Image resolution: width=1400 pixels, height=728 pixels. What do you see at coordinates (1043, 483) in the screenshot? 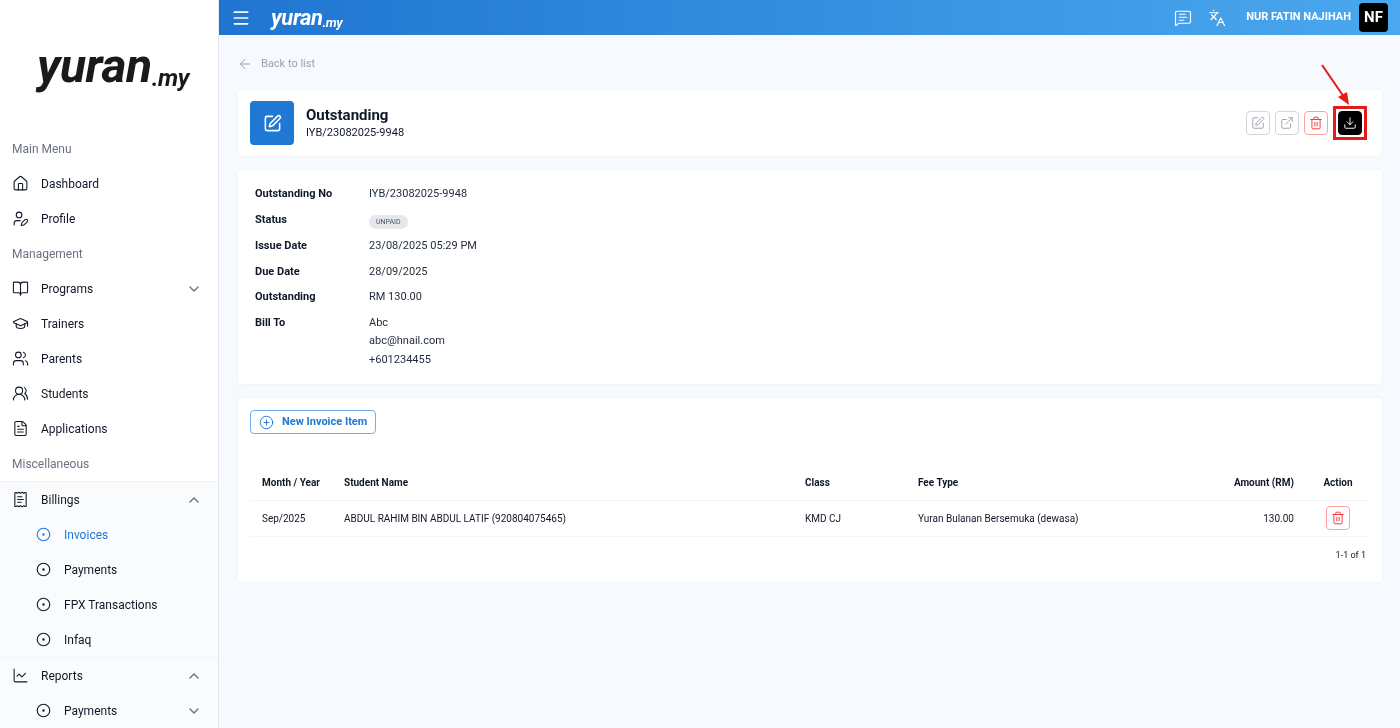
I see `column-header: Fee Type` at bounding box center [1043, 483].